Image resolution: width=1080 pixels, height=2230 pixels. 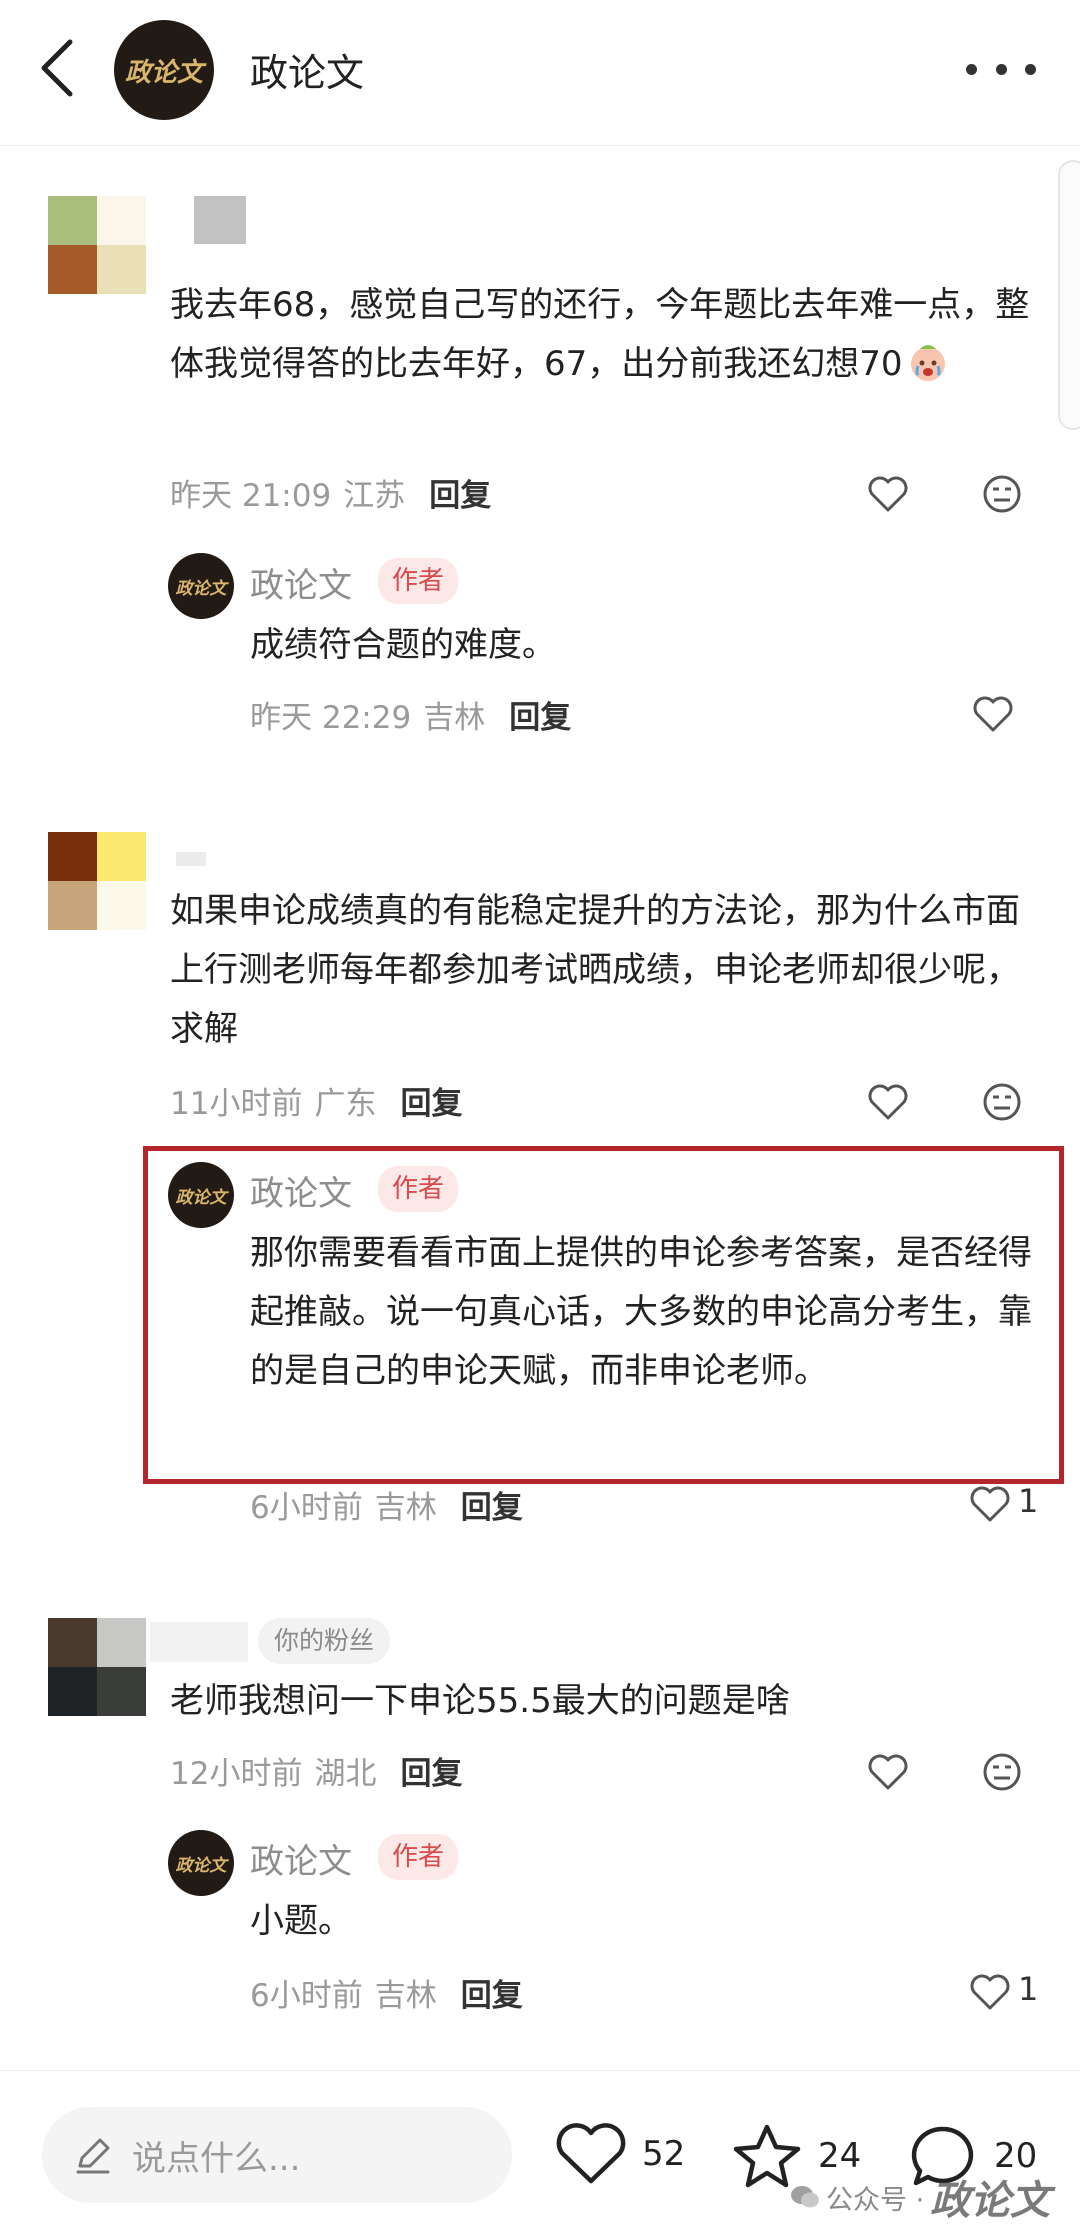 I want to click on scroll-edge, so click(x=1069, y=295).